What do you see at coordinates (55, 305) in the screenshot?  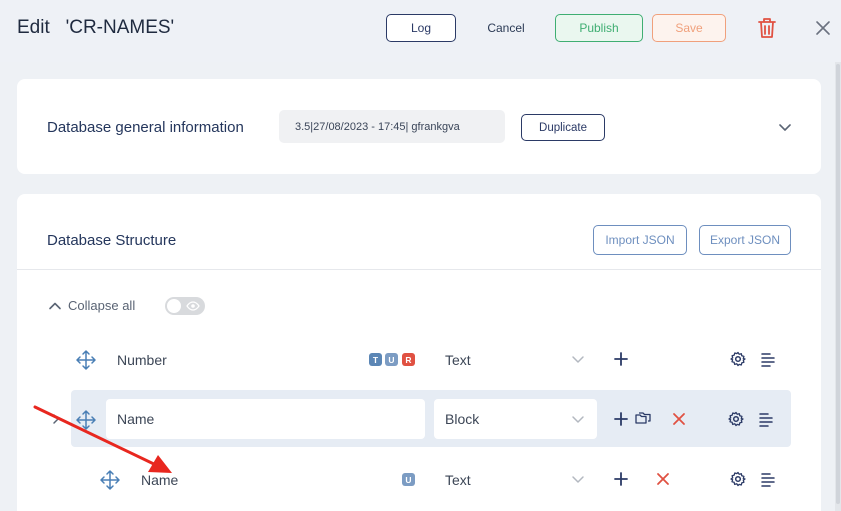 I see `chevron-up-icon` at bounding box center [55, 305].